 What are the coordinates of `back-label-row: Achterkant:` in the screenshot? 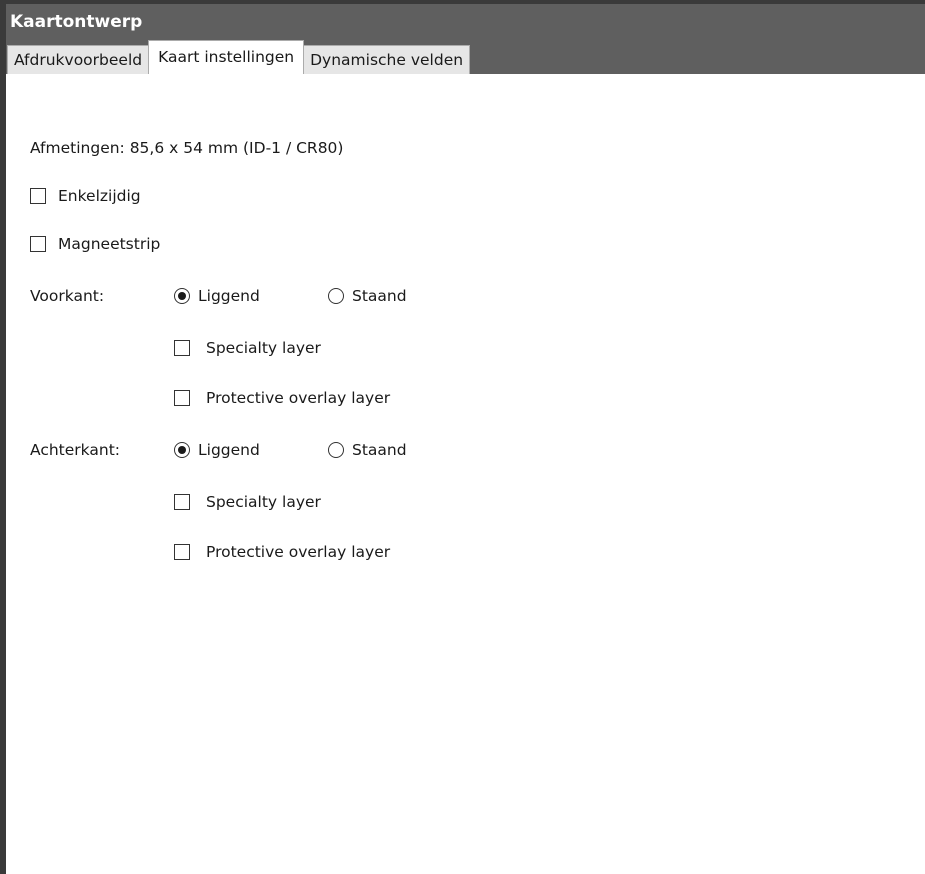 It's located at (75, 450).